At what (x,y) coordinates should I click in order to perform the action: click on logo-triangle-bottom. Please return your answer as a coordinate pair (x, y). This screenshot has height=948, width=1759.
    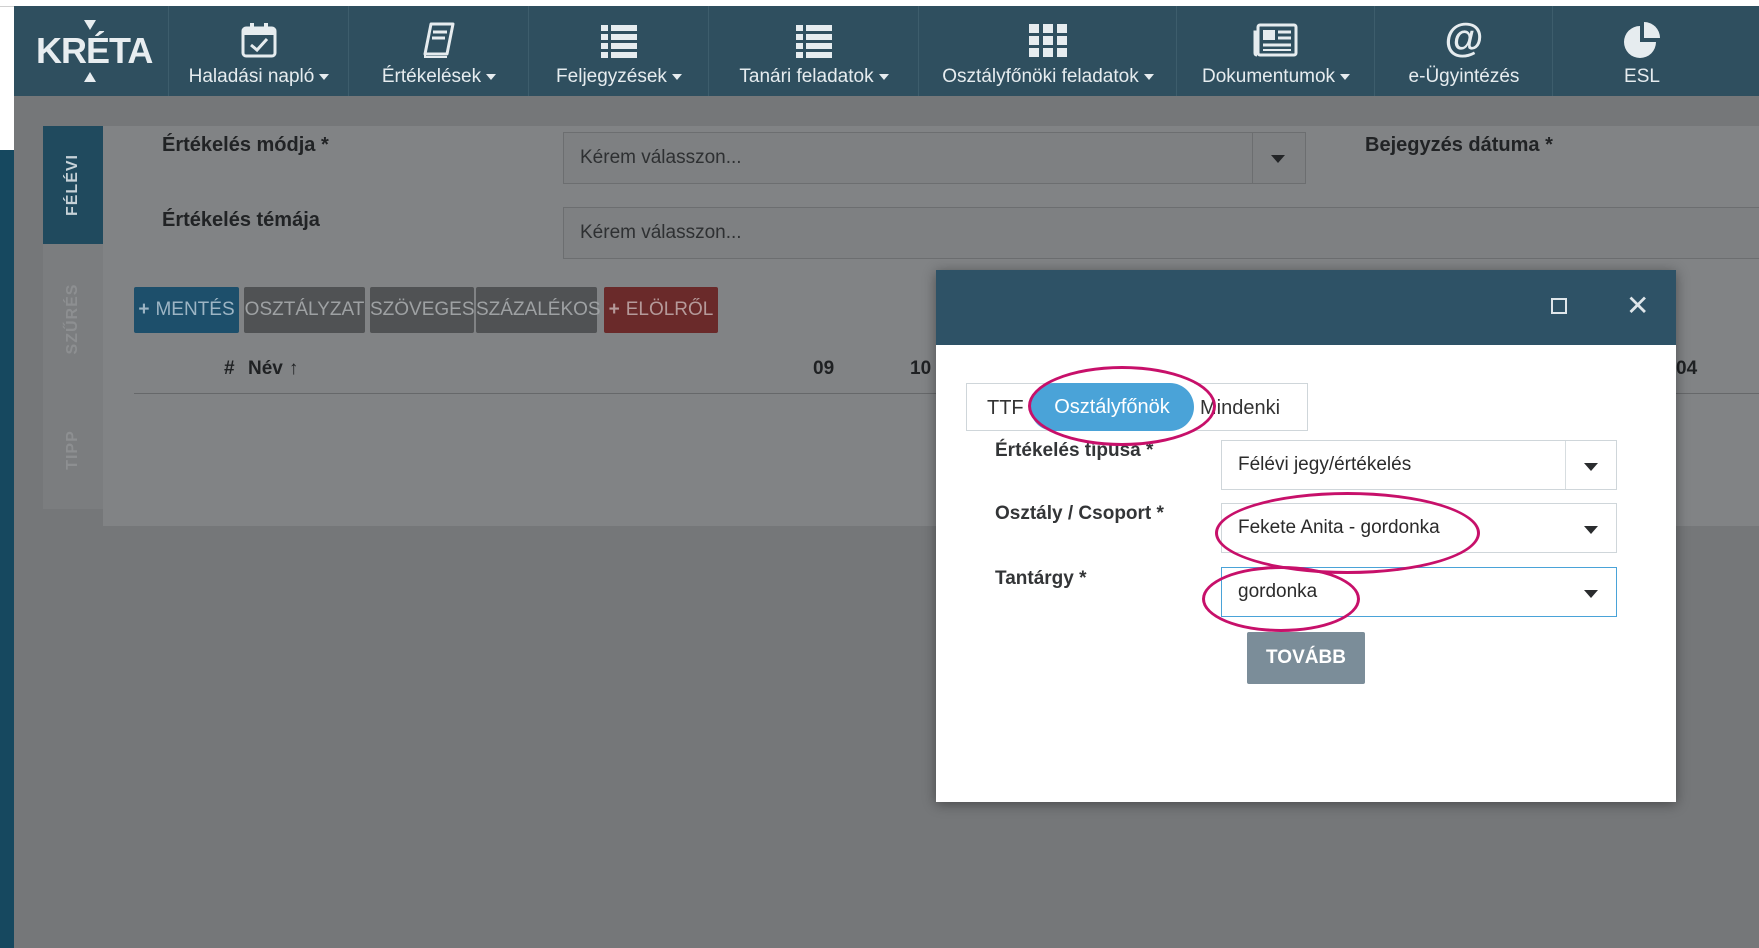
    Looking at the image, I should click on (90, 77).